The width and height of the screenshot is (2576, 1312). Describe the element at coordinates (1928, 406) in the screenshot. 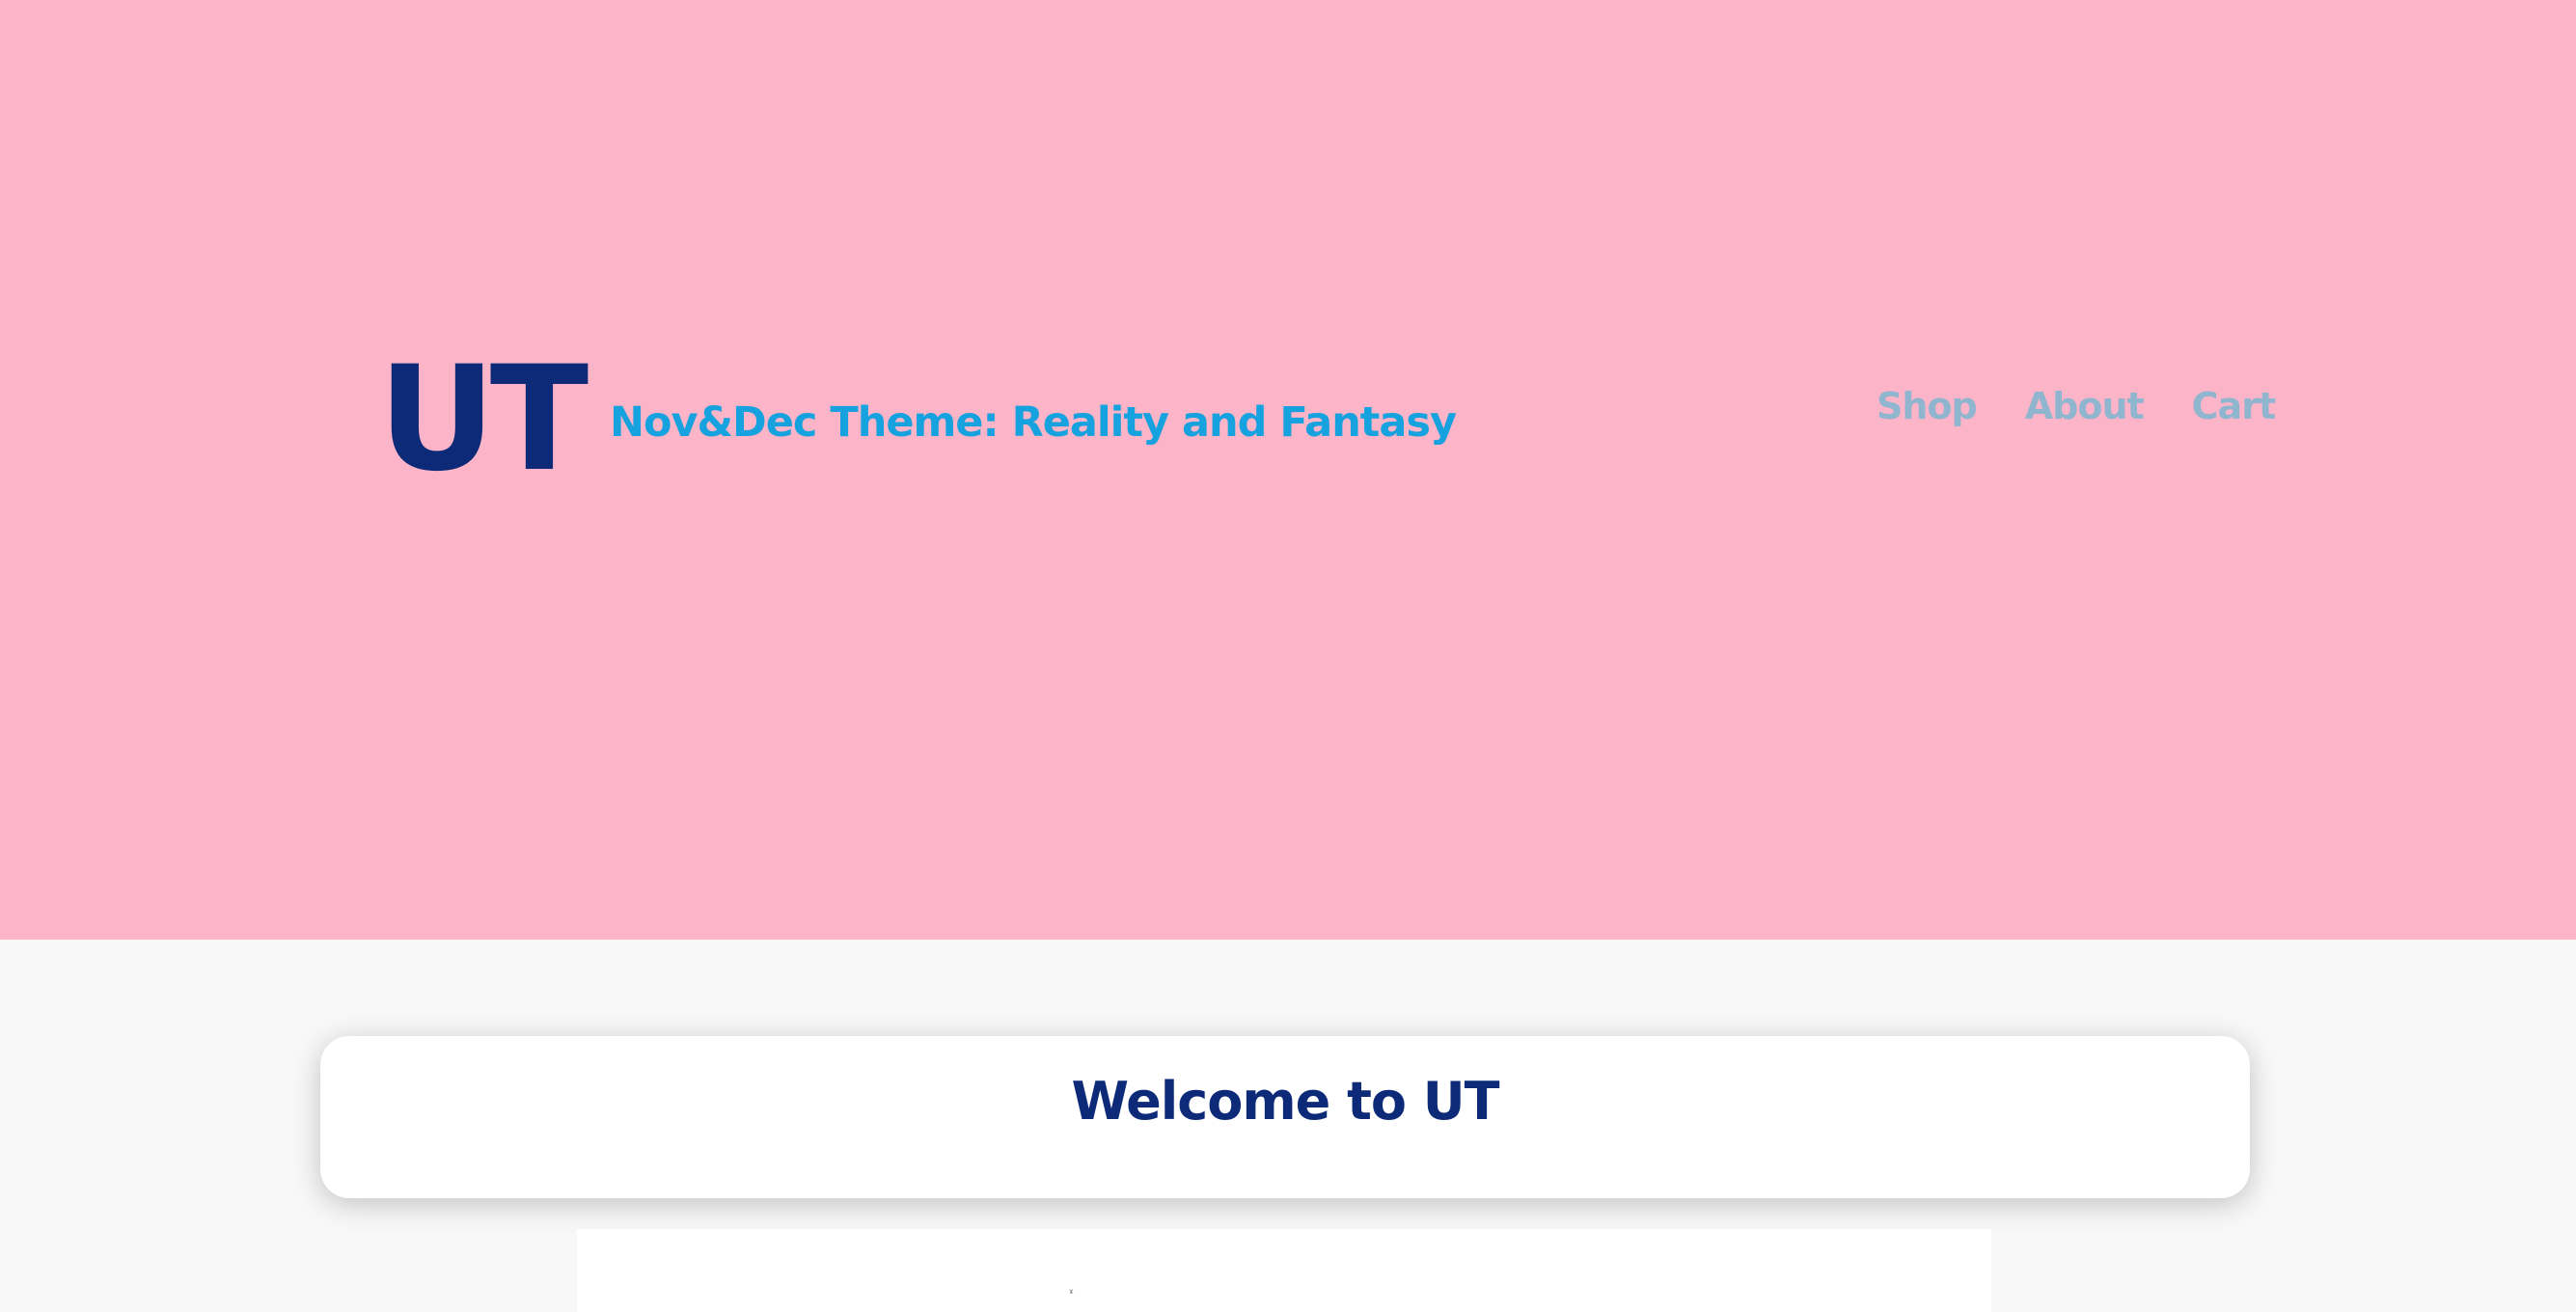

I see `nav-shop-link: Shop` at that location.